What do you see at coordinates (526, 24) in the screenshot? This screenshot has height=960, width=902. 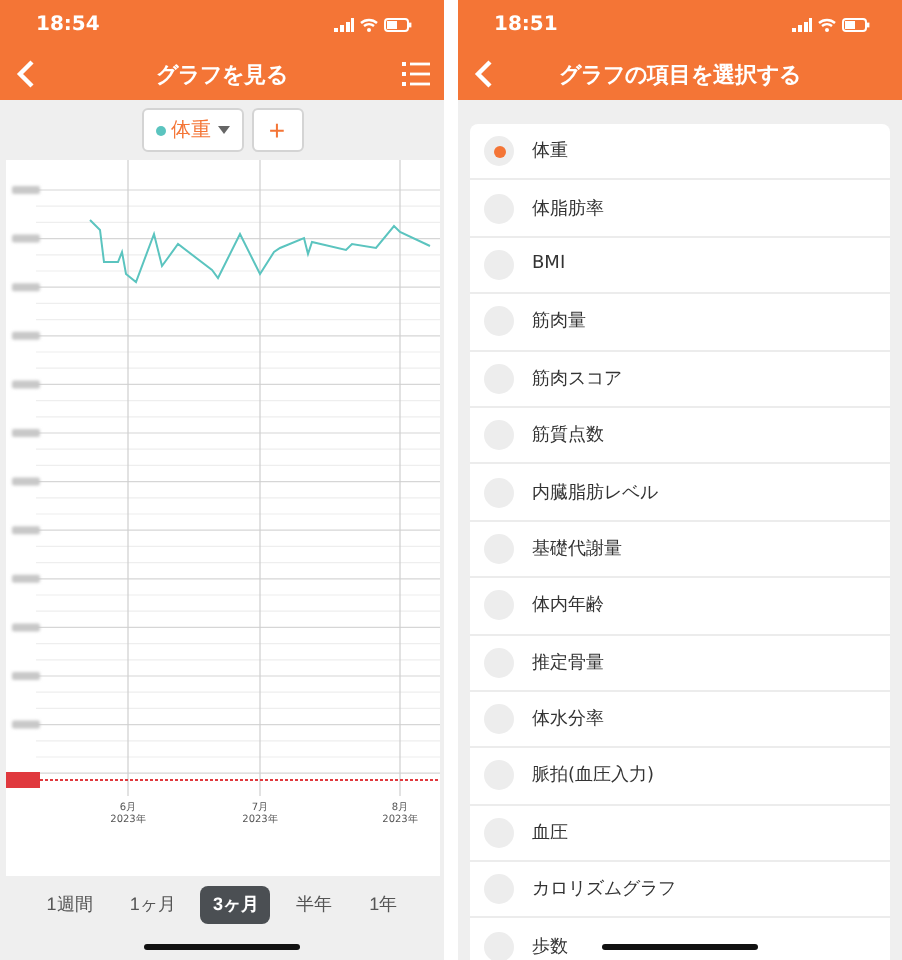 I see `status-time: 18:51` at bounding box center [526, 24].